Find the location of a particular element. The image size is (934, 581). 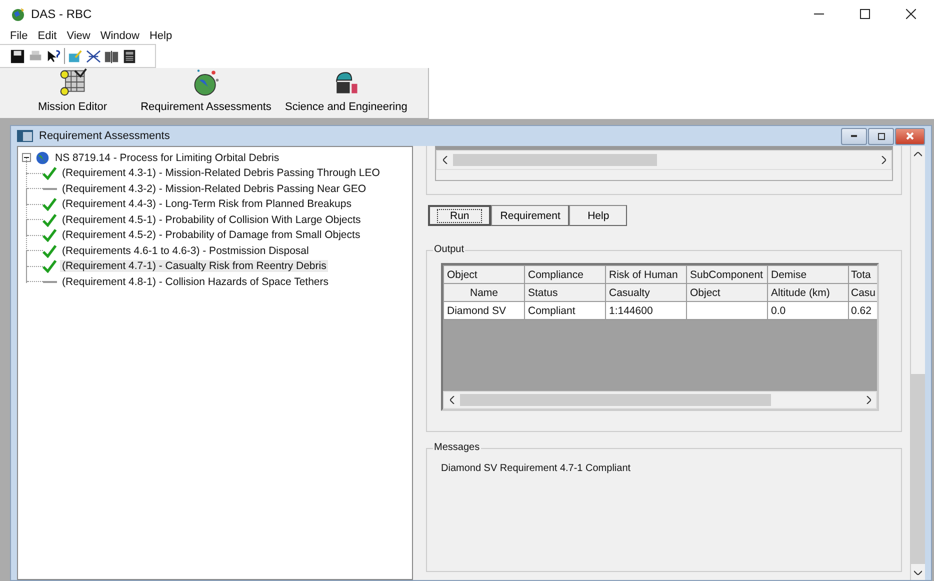

minimize-button is located at coordinates (854, 136).